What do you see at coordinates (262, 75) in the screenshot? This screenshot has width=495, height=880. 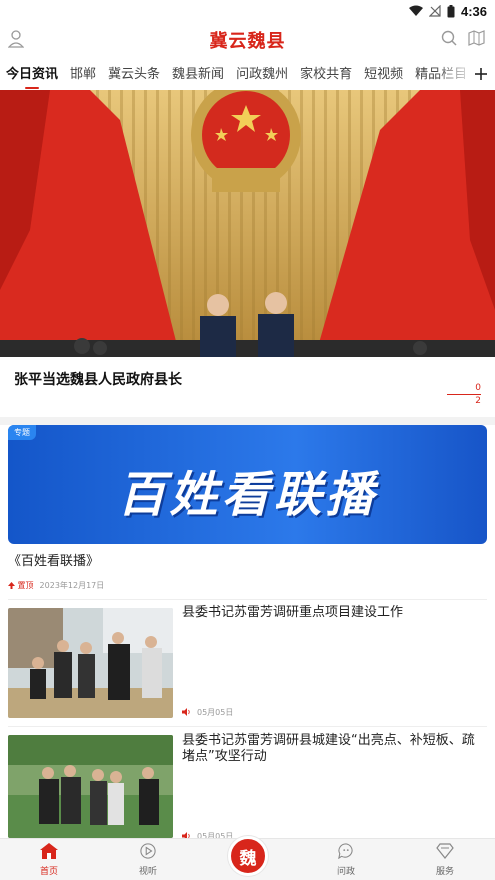 I see `tab-wenzheng: 问政魏州` at bounding box center [262, 75].